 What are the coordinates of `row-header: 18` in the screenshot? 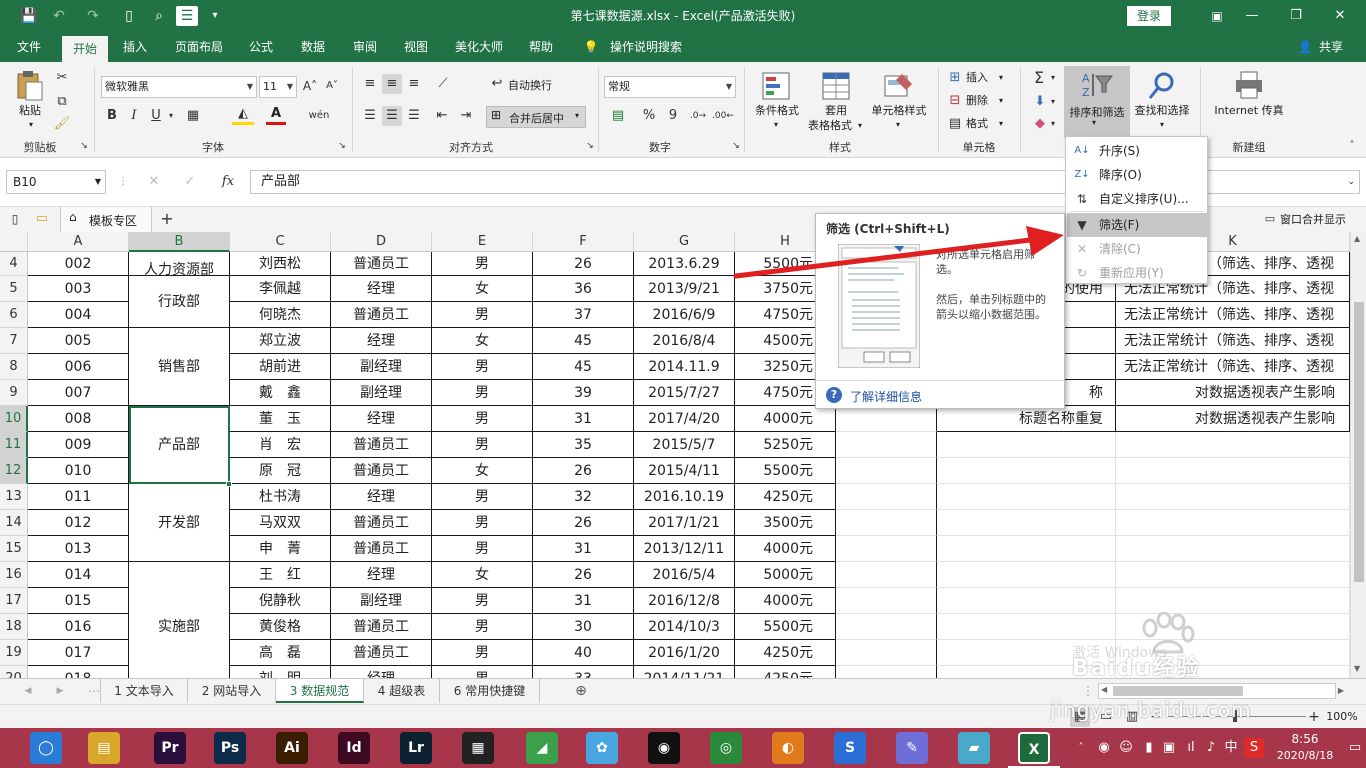 It's located at (14, 627).